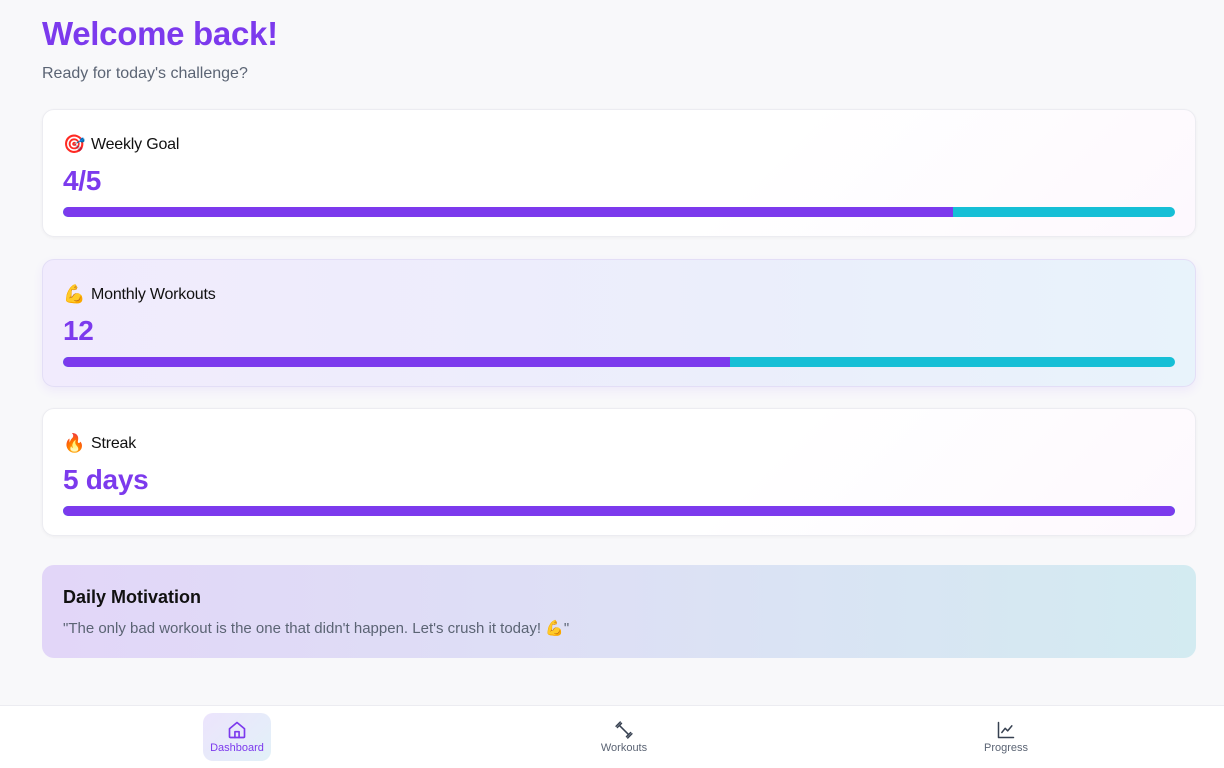  I want to click on nav-progress: Progress, so click(1006, 737).